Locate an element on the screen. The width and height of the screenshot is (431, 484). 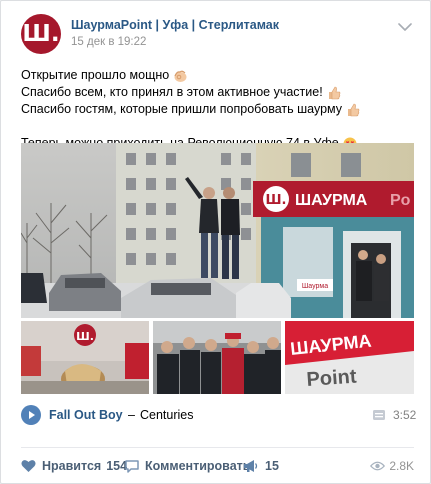
post-photo-thumbnails: Ш. ШАУРМА Point is located at coordinates (217, 357).